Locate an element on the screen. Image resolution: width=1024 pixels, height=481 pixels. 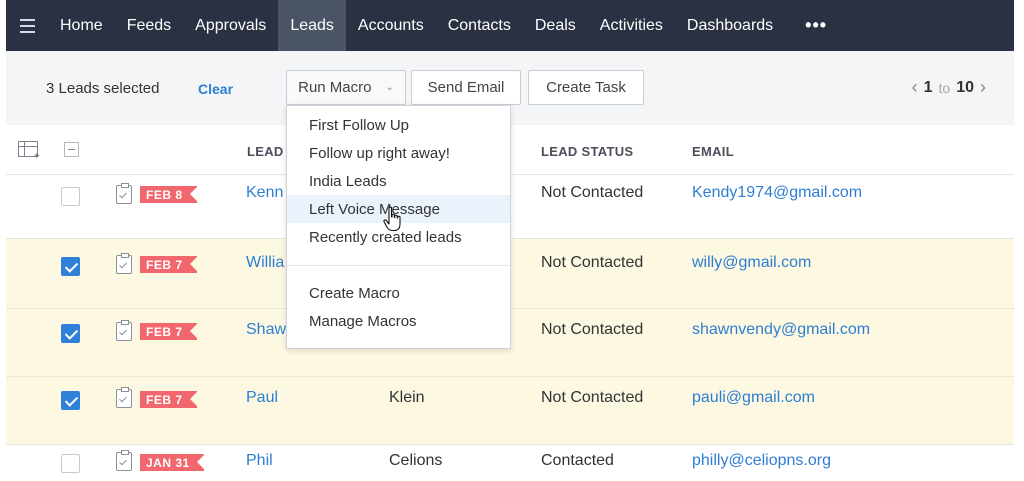
nav-item-home: Home is located at coordinates (81, 25).